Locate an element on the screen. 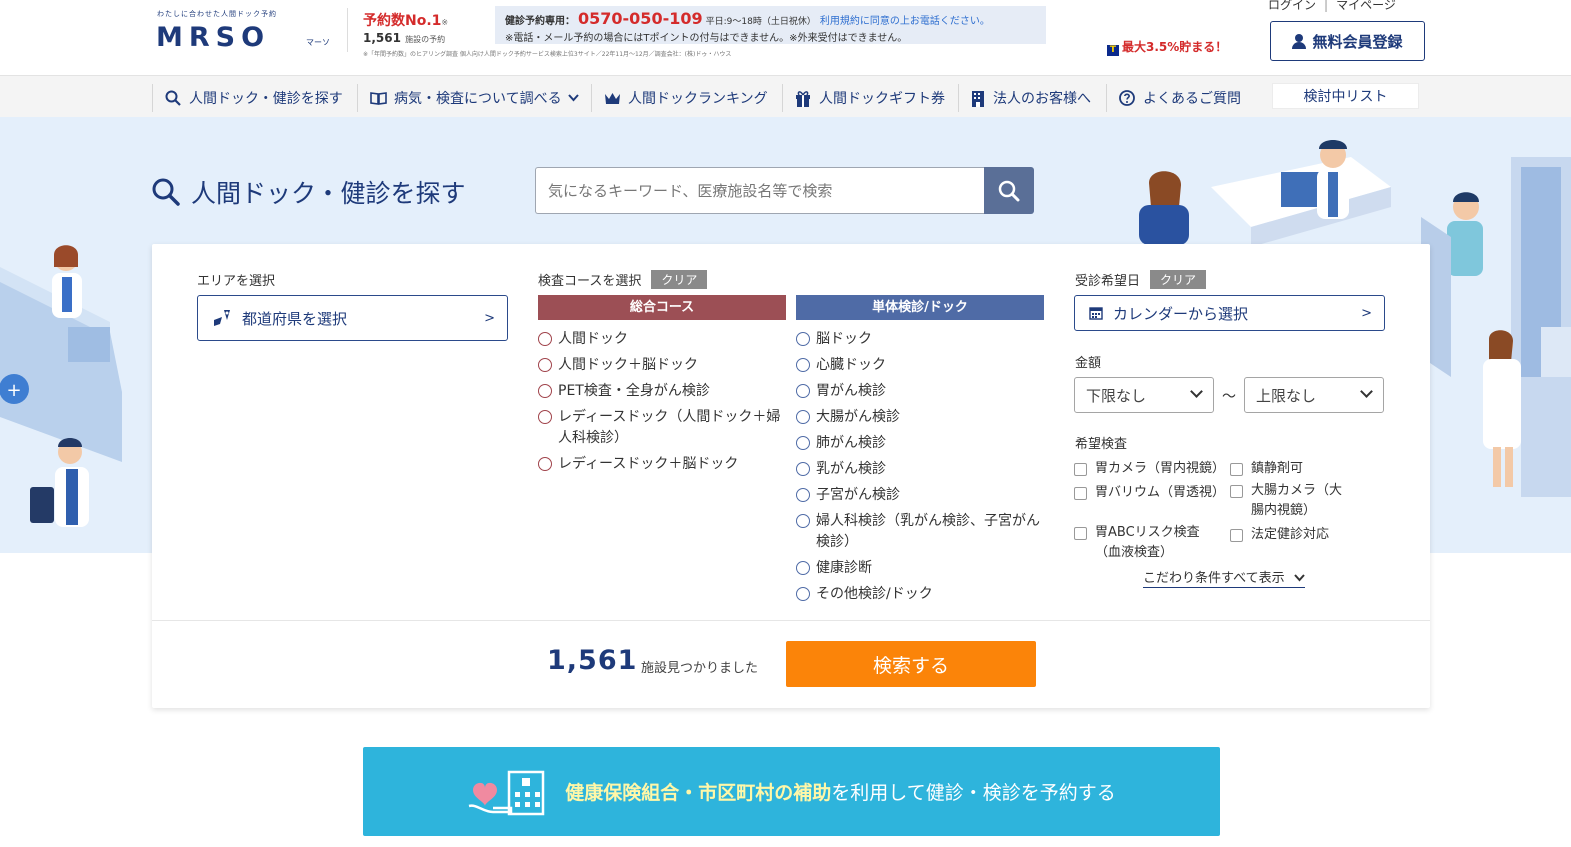 This screenshot has width=1571, height=847. course-radio-single: 子宮がん検診 is located at coordinates (921, 495).